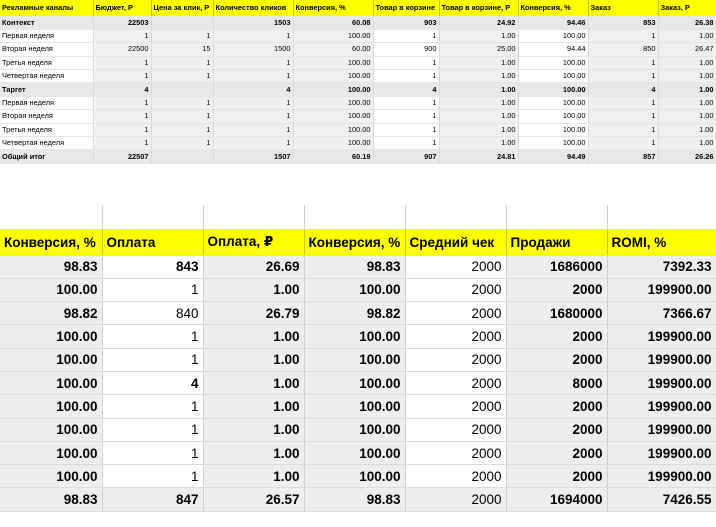 Image resolution: width=716 pixels, height=527 pixels. What do you see at coordinates (623, 156) in the screenshot?
I see `top-cell: 857` at bounding box center [623, 156].